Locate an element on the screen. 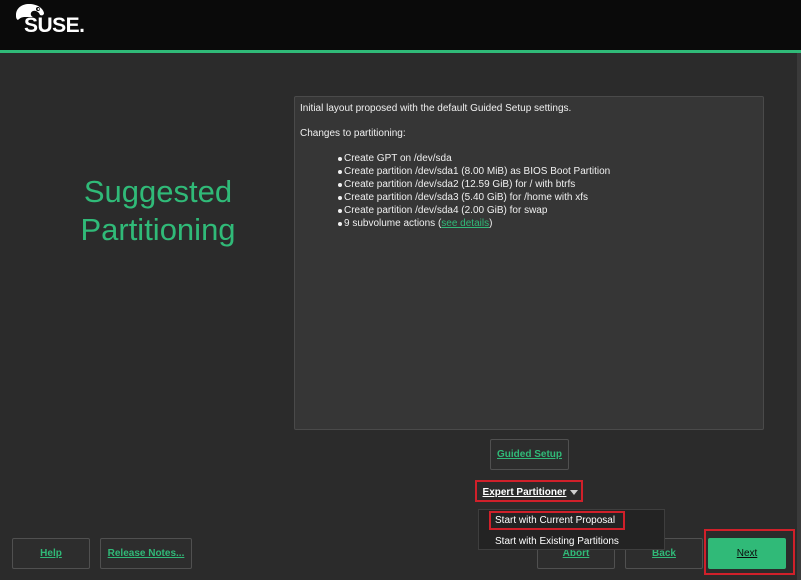  suse-logo: SUSE. is located at coordinates (52, 23).